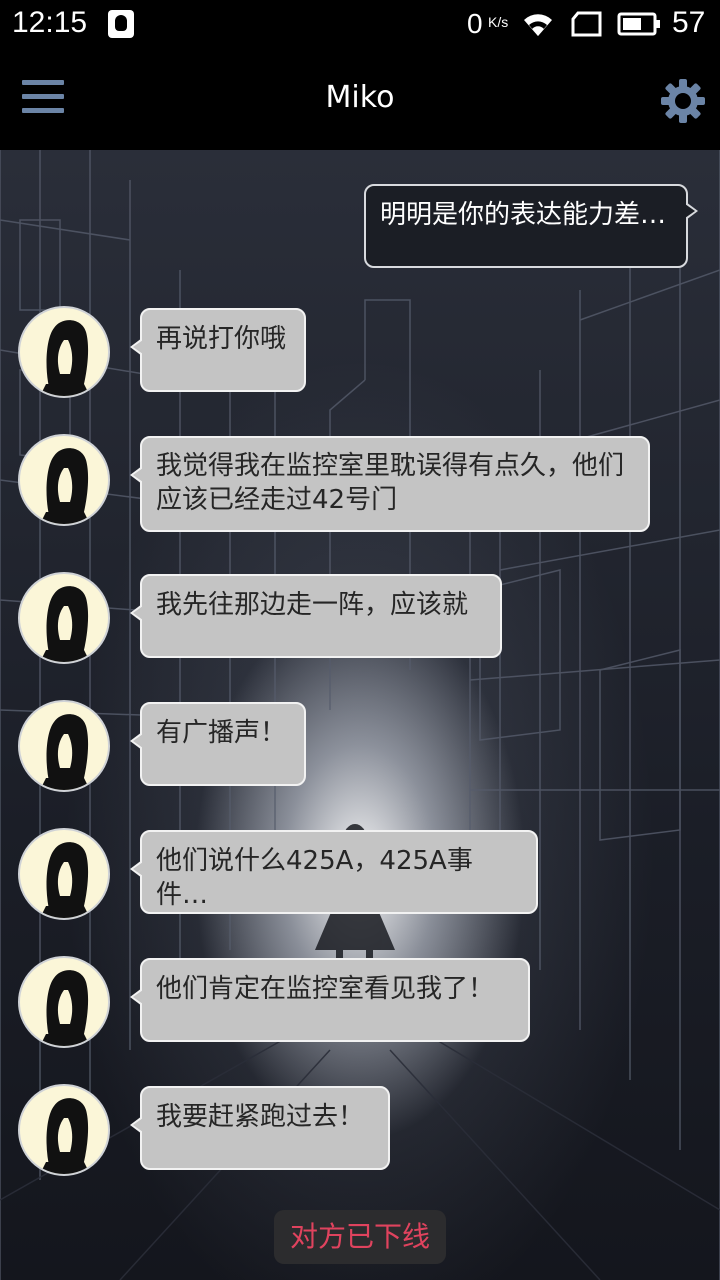 The image size is (720, 1280). Describe the element at coordinates (325, 989) in the screenshot. I see `message-text: 他们肯定在监控室看见我了！` at that location.